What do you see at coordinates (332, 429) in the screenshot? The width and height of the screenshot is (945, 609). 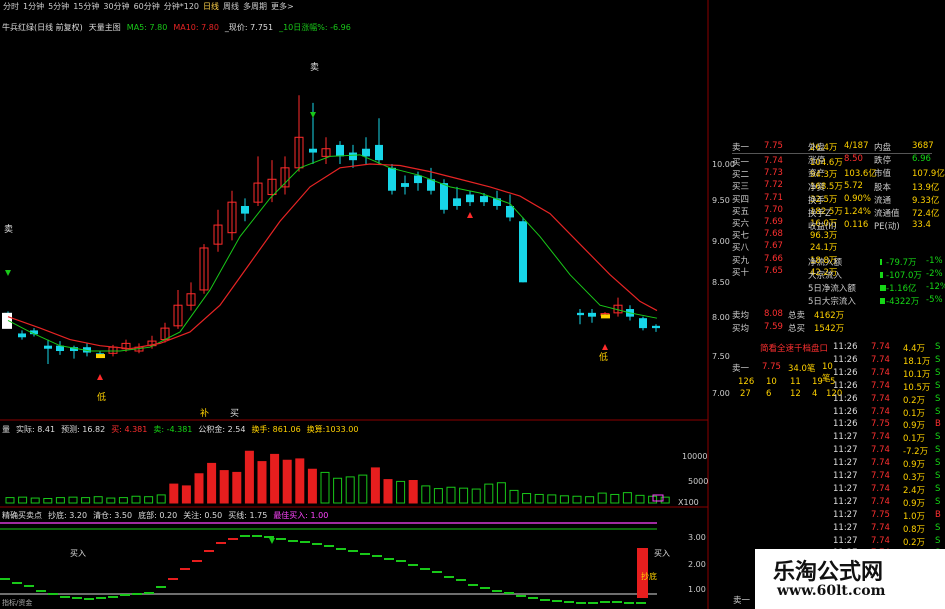 I see `vol-convert: 换算:1033.00` at bounding box center [332, 429].